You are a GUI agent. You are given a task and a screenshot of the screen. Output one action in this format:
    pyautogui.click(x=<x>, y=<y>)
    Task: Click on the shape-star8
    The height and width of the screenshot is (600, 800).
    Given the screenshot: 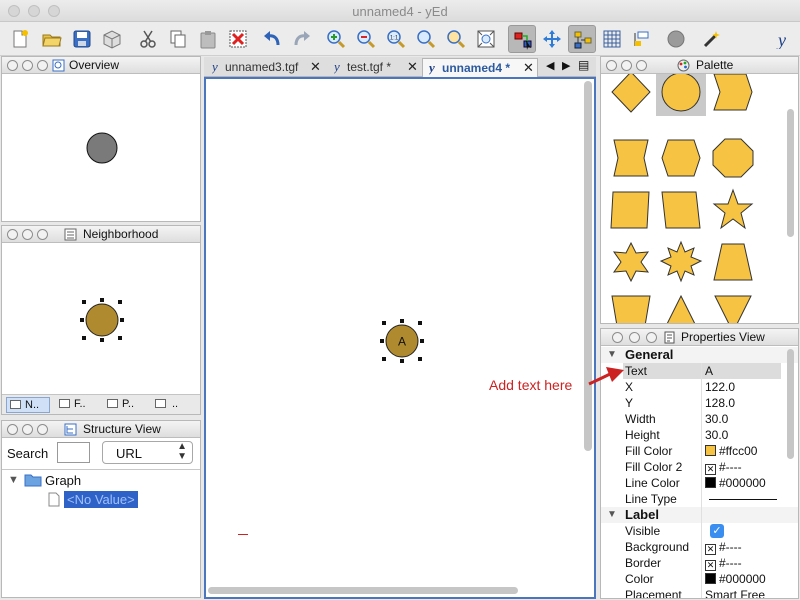 What is the action you would take?
    pyautogui.click(x=681, y=262)
    